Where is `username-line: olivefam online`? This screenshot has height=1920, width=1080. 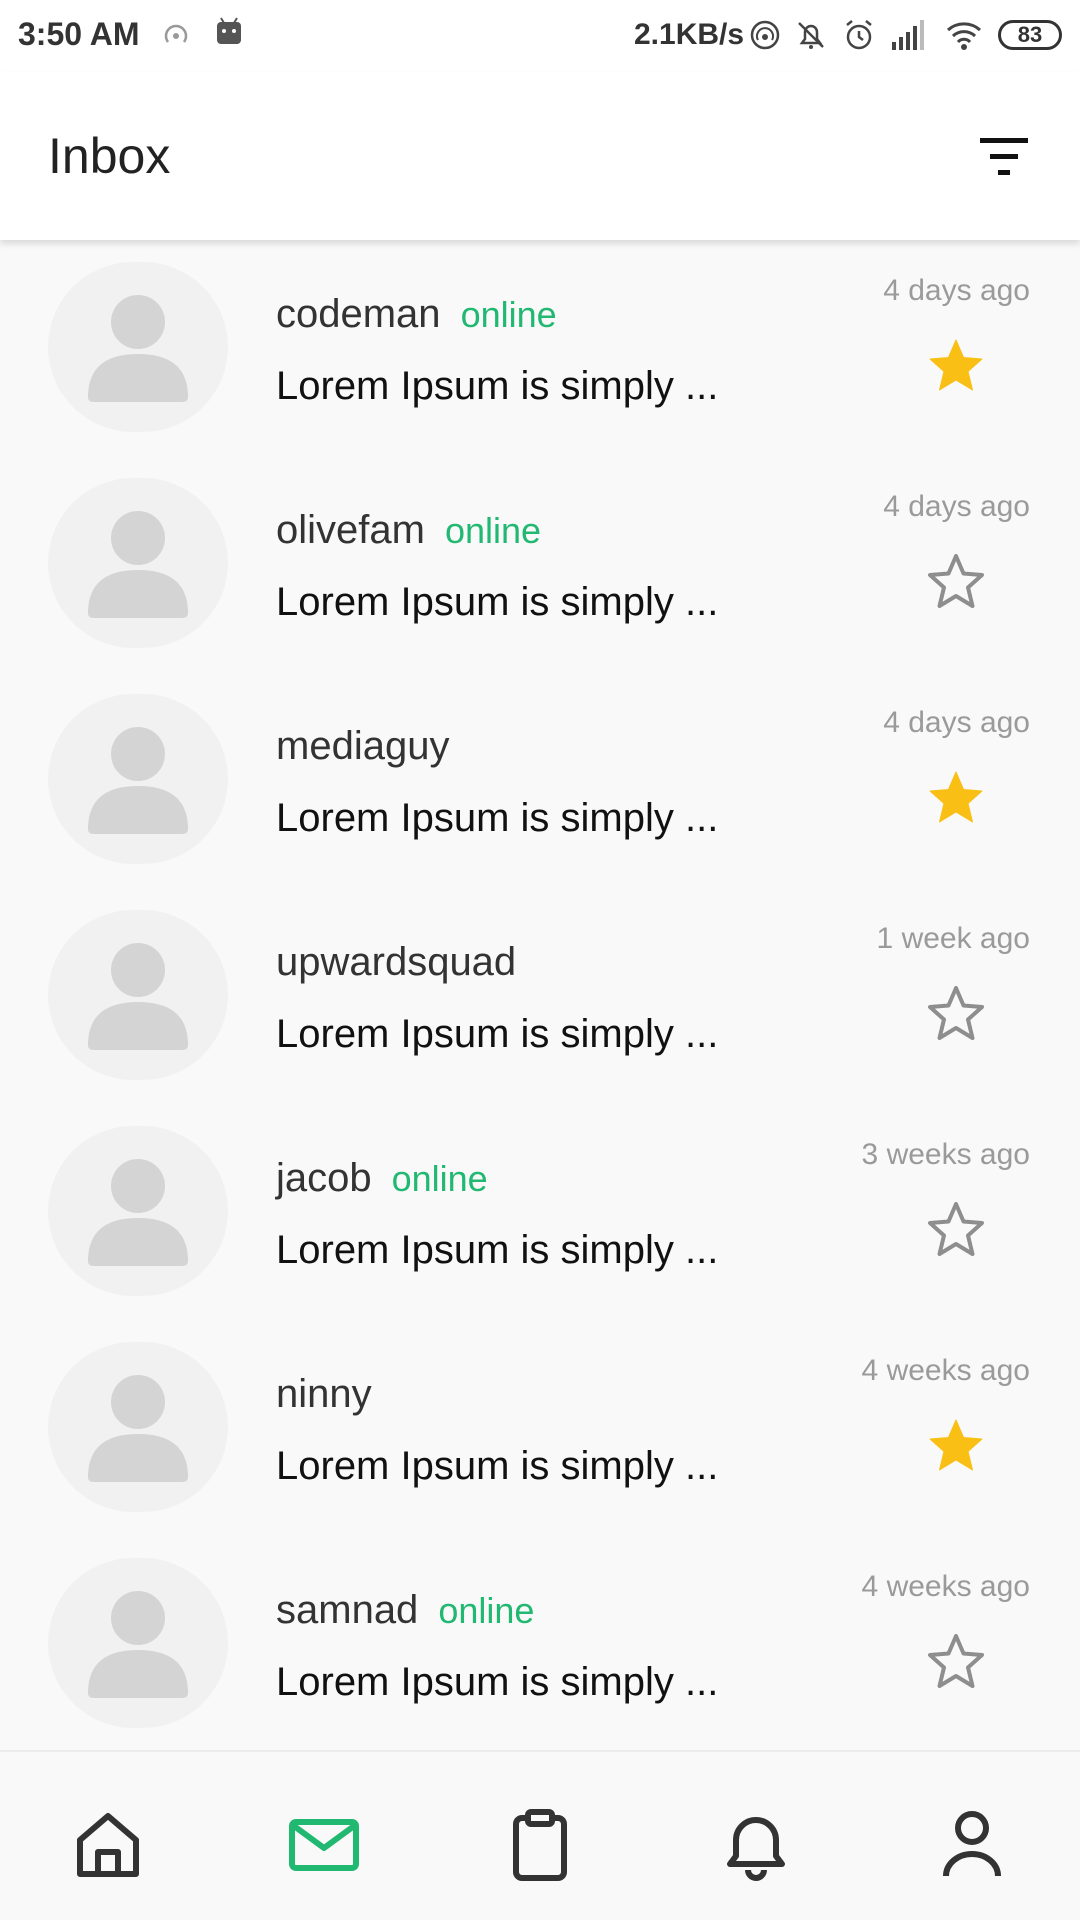 username-line: olivefam online is located at coordinates (408, 530).